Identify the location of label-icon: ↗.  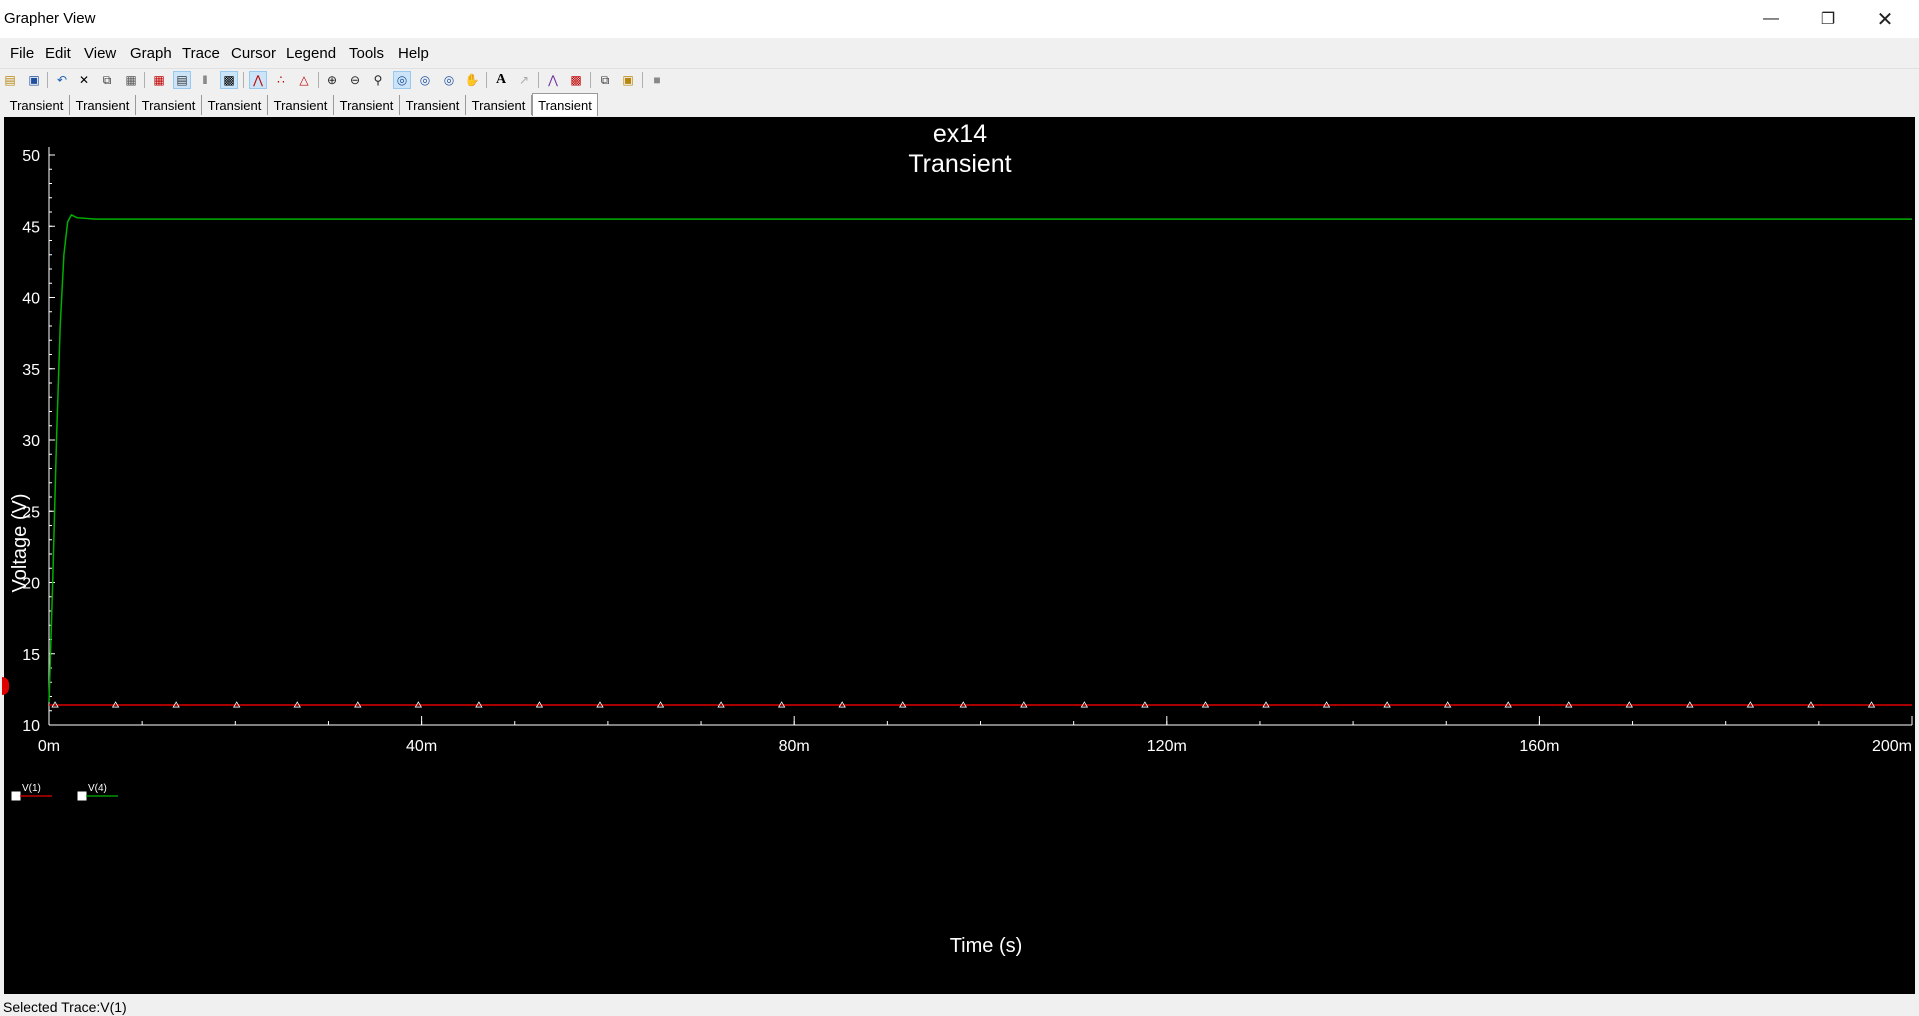
(524, 80).